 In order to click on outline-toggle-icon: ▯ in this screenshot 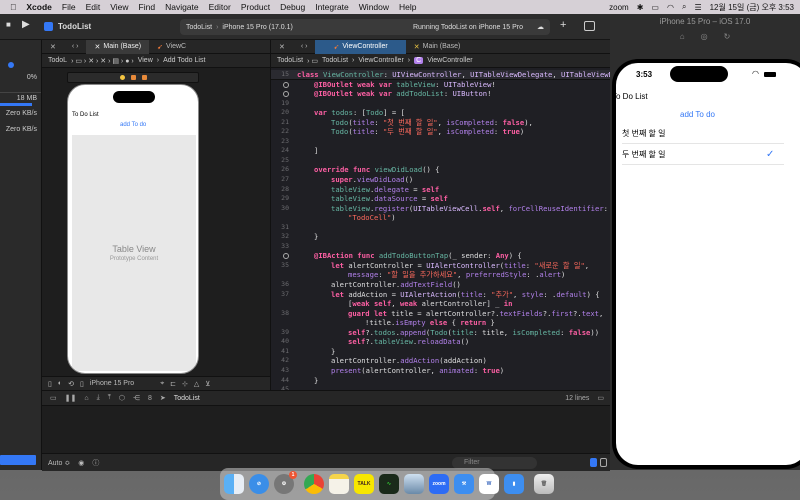, I will do `click(50, 384)`.